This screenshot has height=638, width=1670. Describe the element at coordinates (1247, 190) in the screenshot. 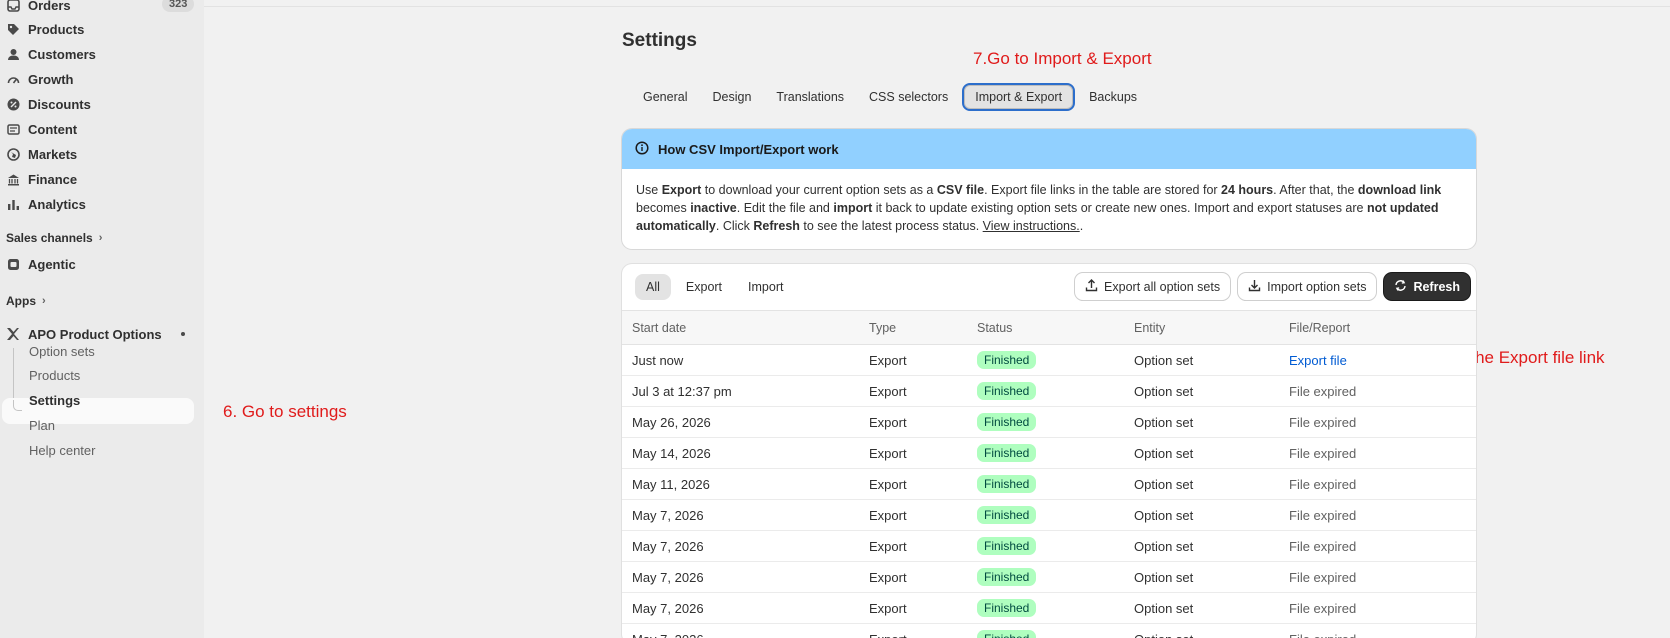

I see `banner-bold: 24 hours` at that location.